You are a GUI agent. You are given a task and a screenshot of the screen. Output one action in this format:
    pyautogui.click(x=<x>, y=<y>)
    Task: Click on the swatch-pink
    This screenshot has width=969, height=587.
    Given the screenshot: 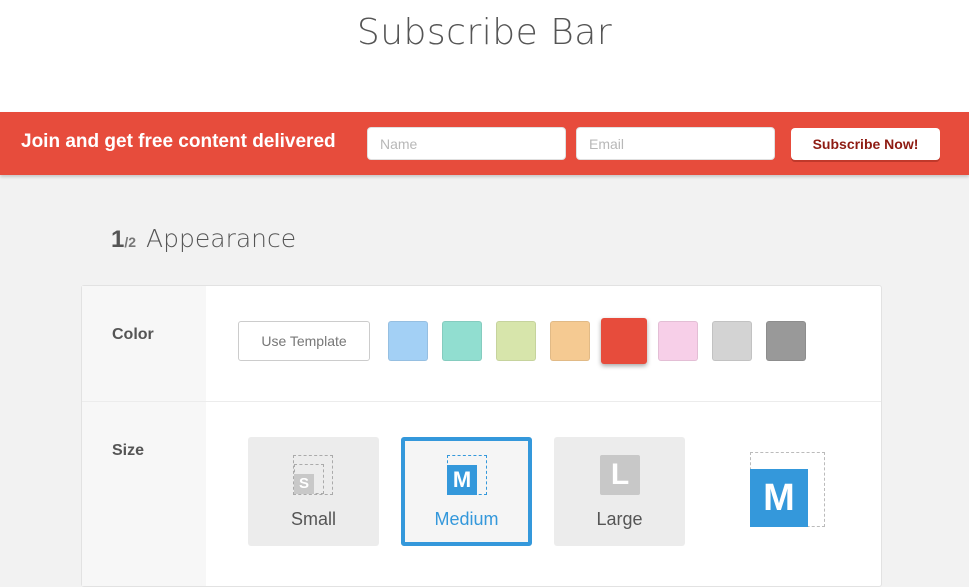 What is the action you would take?
    pyautogui.click(x=678, y=341)
    